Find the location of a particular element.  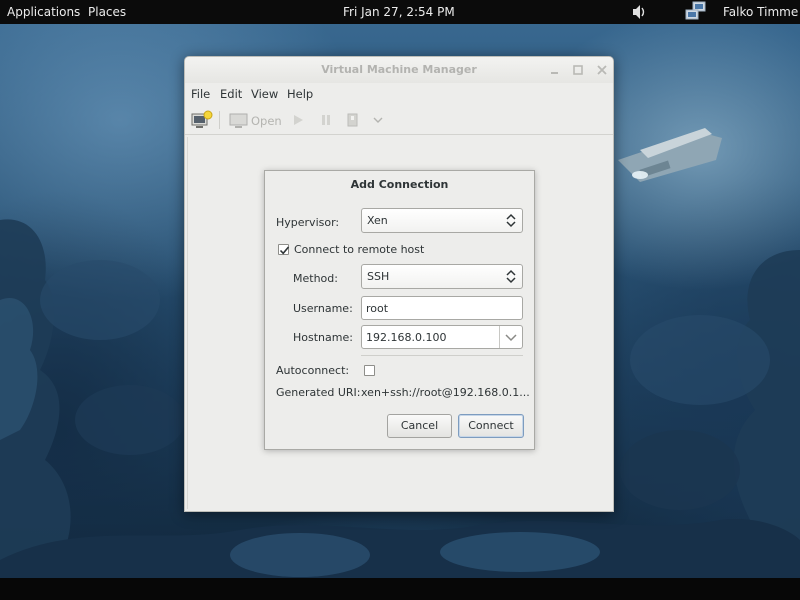

open-button: Open is located at coordinates (266, 124).